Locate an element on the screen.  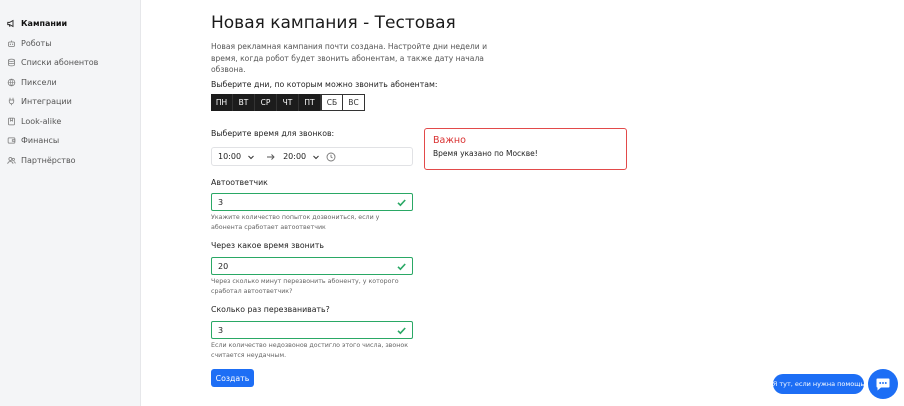
chat-bubble-icon is located at coordinates (883, 384).